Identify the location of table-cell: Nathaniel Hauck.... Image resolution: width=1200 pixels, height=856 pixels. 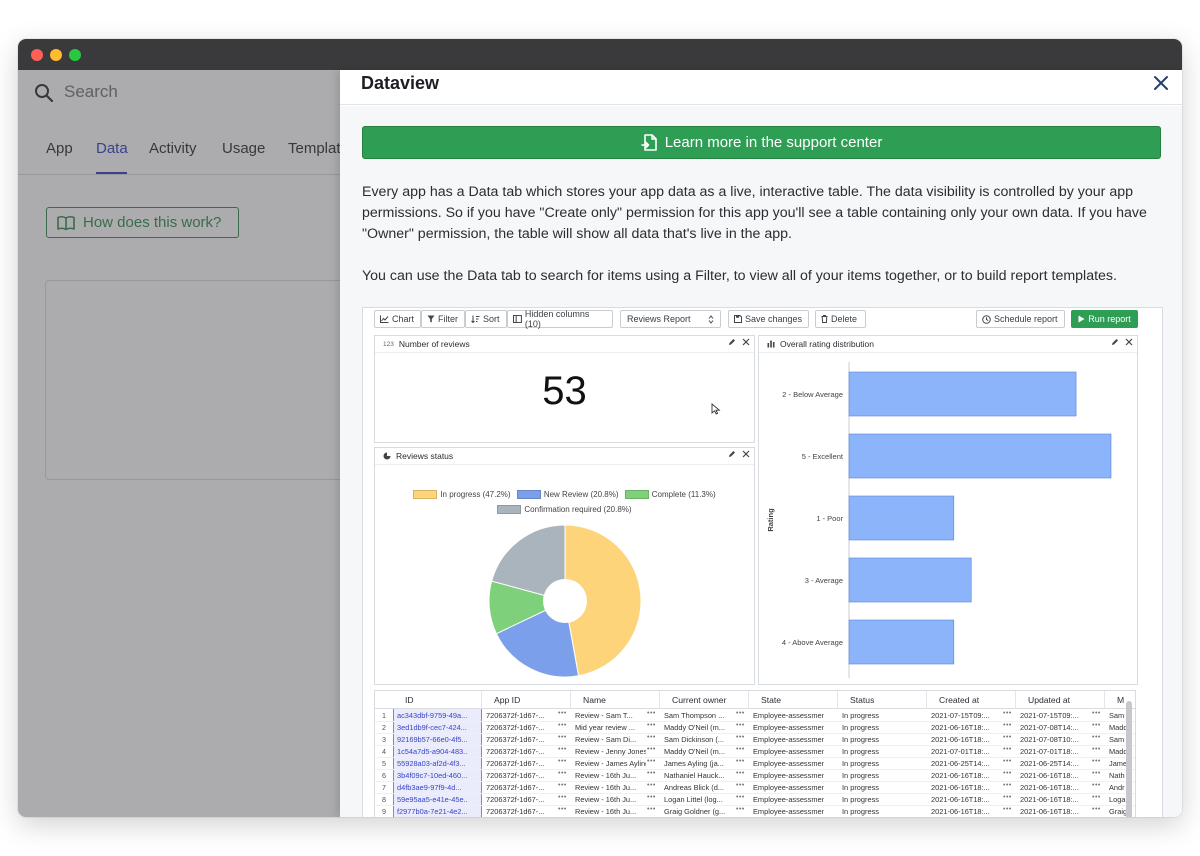
(697, 776).